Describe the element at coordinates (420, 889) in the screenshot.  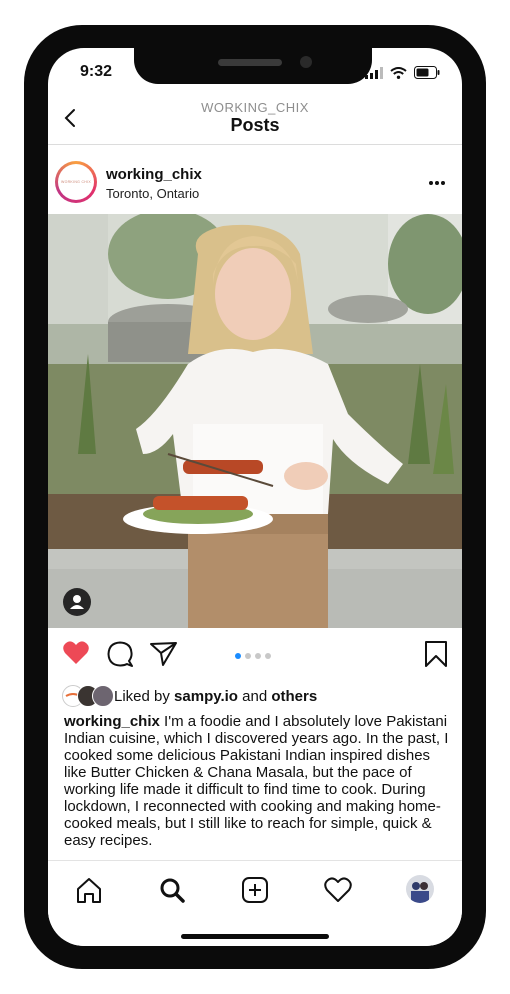
I see `profile-icon` at that location.